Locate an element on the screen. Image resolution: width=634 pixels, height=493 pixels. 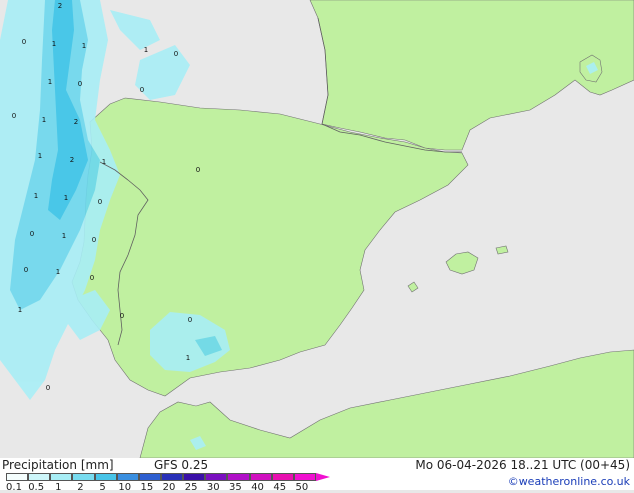
scale-tick-label: 5 is located at coordinates (102, 487).